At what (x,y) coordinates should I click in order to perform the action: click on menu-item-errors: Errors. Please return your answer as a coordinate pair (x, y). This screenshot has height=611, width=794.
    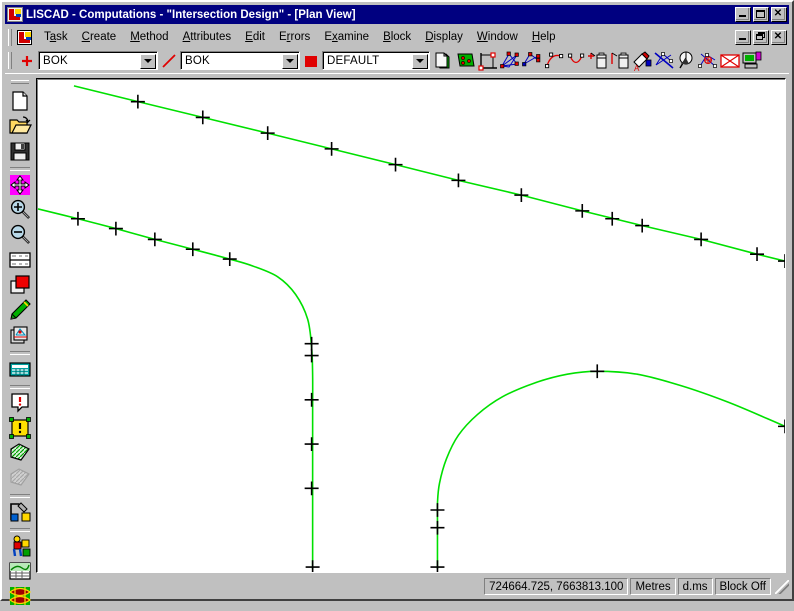
    Looking at the image, I should click on (294, 37).